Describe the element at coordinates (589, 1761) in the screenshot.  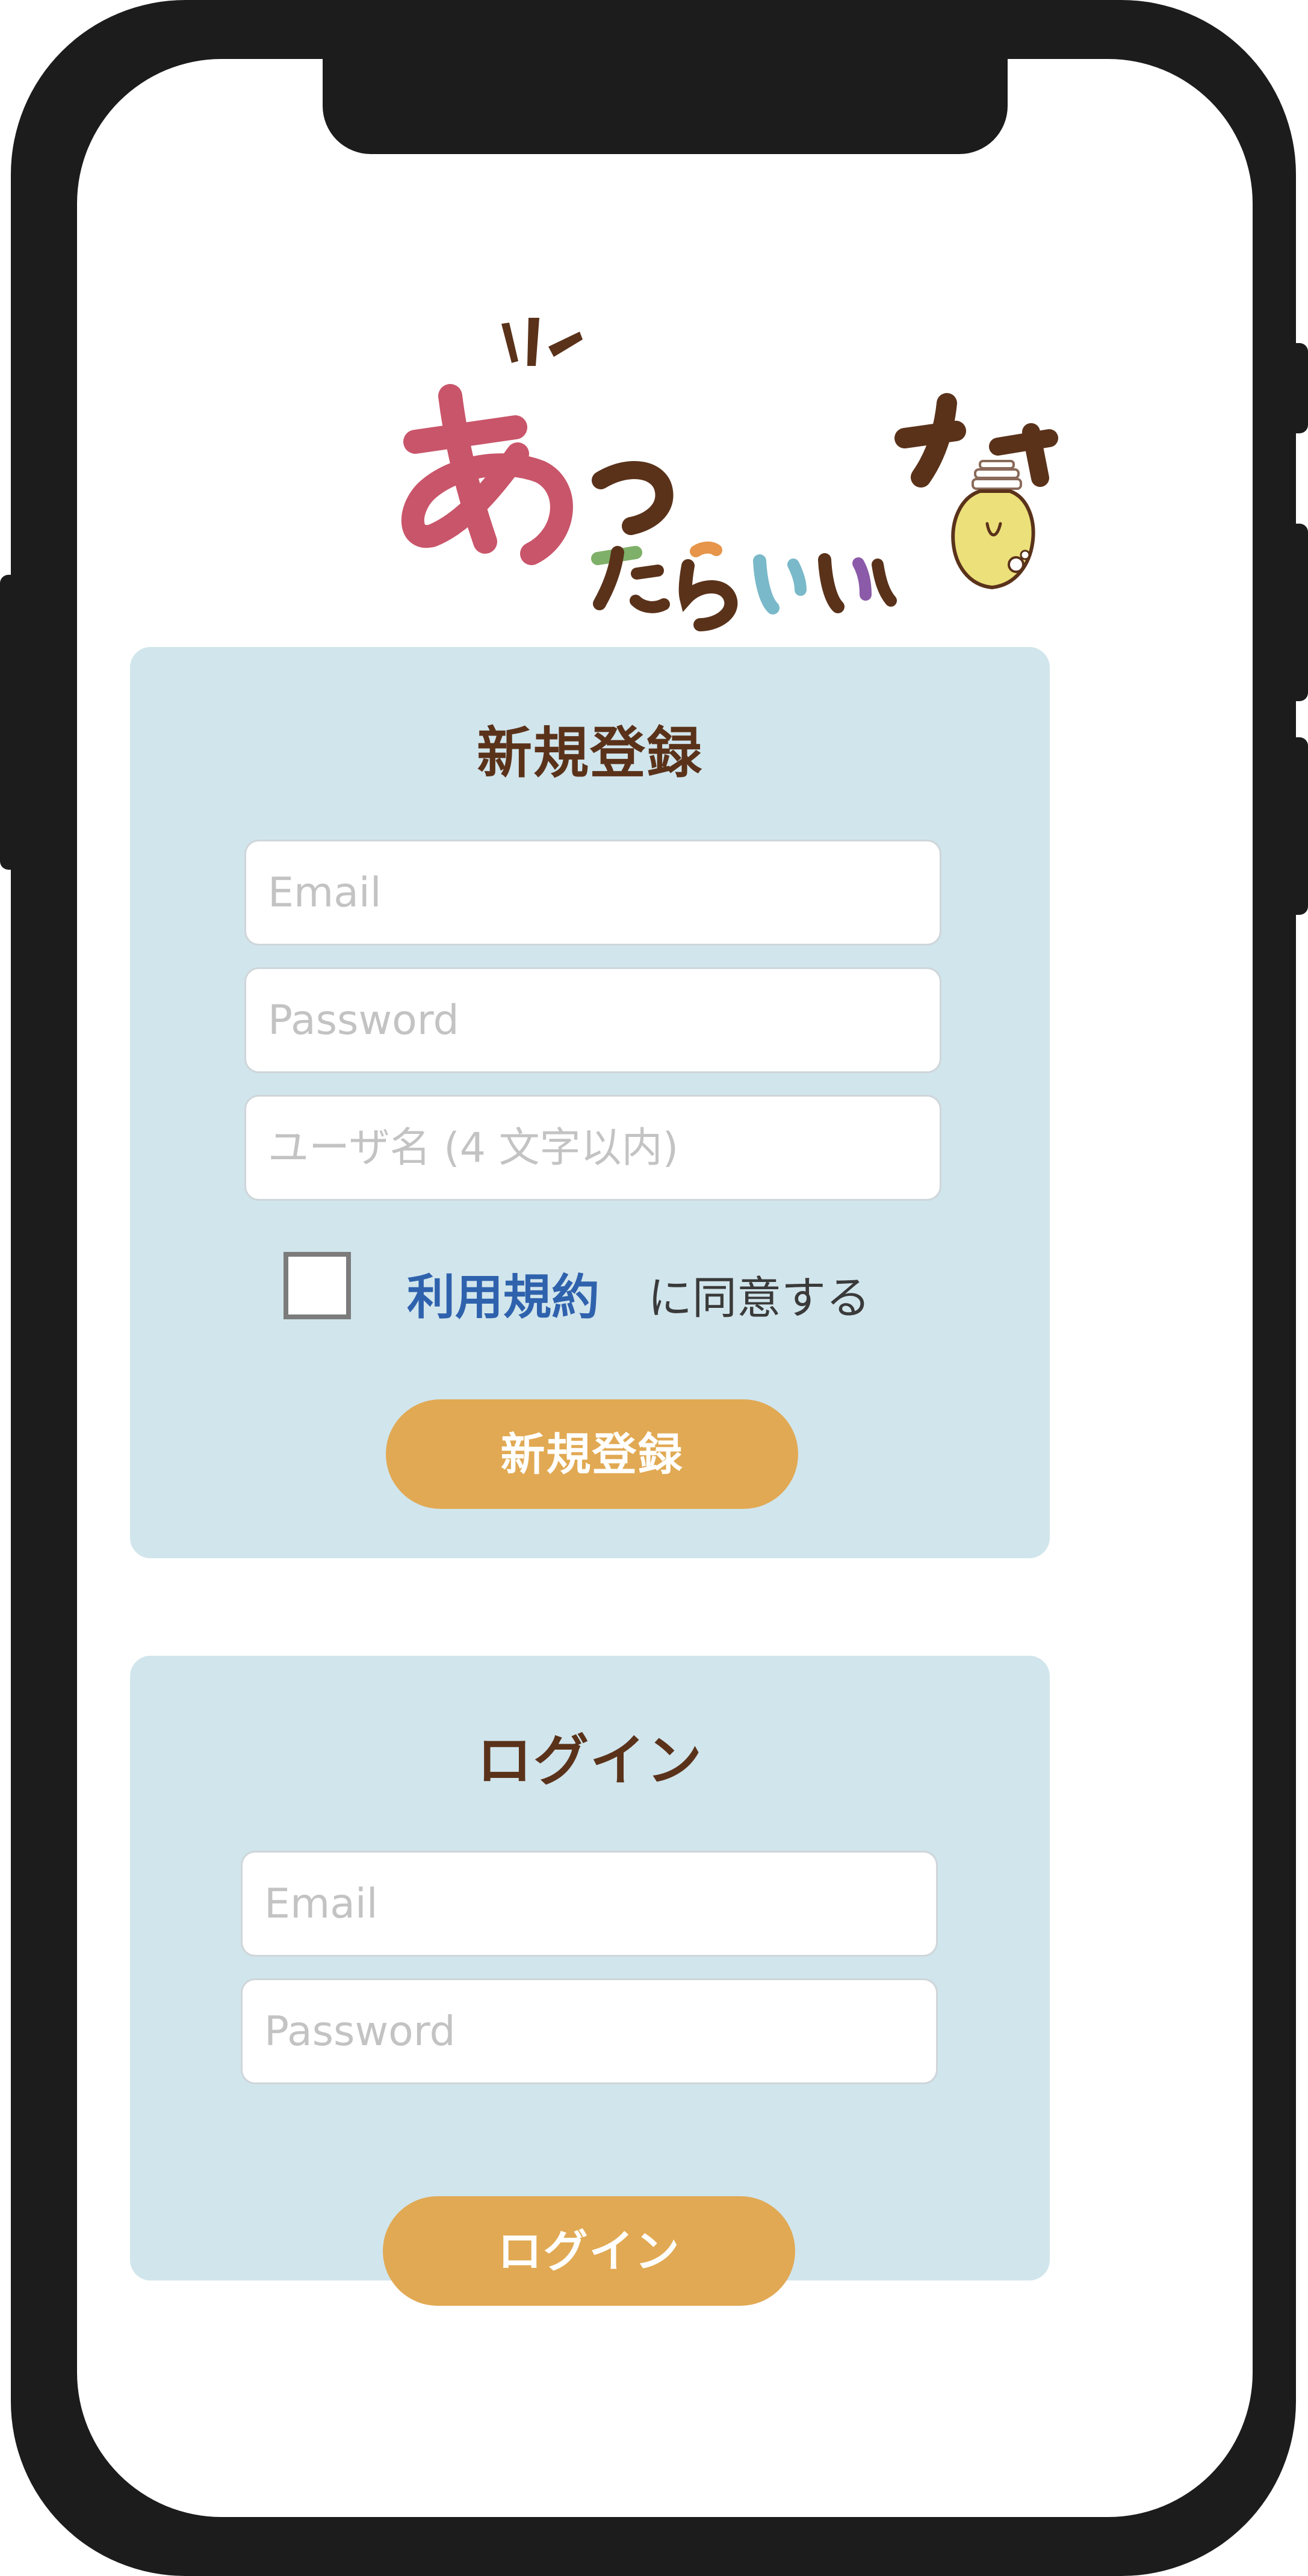
I see `login-title: ログイン` at that location.